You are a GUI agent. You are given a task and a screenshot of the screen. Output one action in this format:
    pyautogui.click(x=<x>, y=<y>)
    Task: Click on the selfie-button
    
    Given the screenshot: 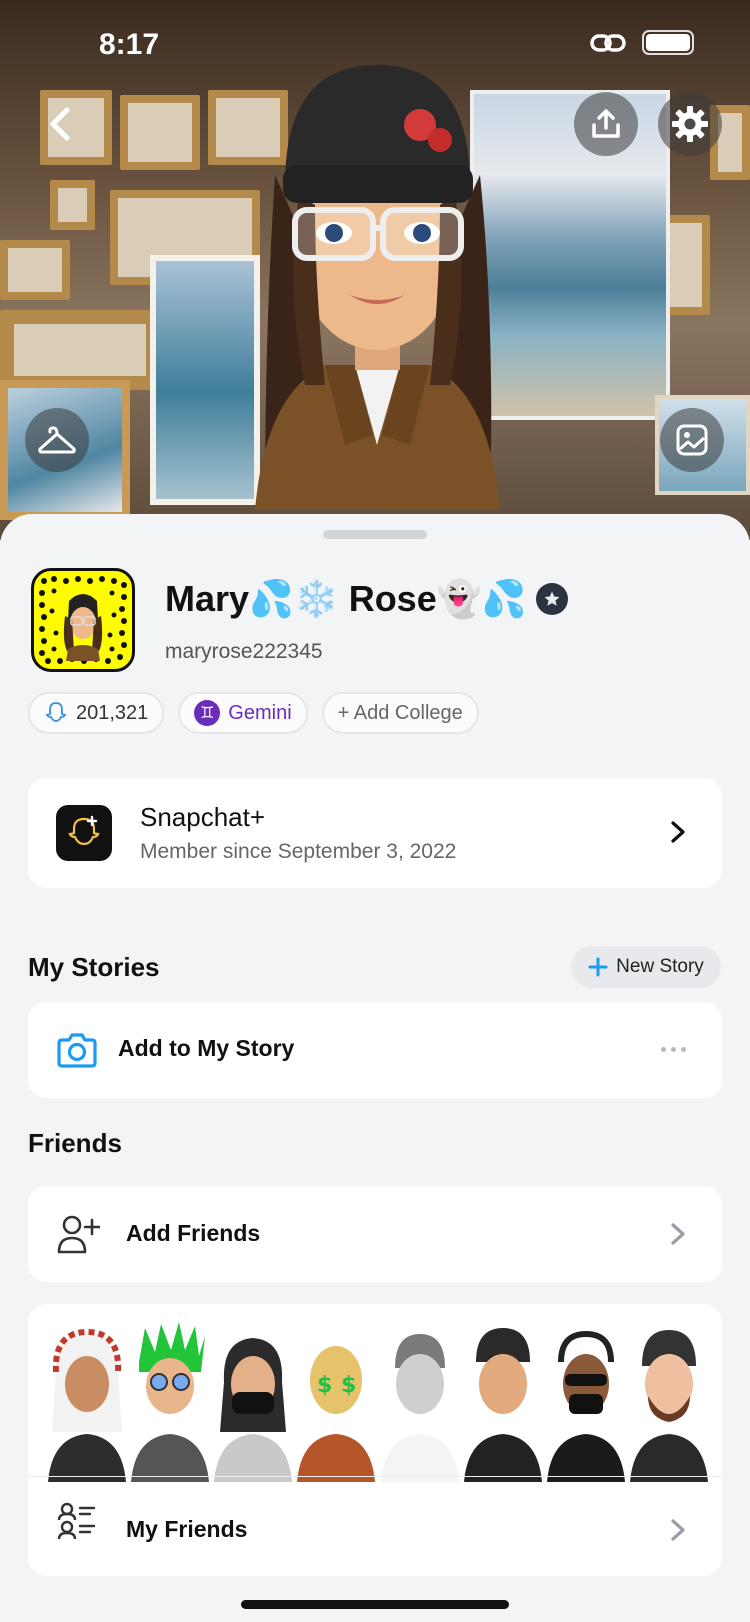 What is the action you would take?
    pyautogui.click(x=692, y=440)
    